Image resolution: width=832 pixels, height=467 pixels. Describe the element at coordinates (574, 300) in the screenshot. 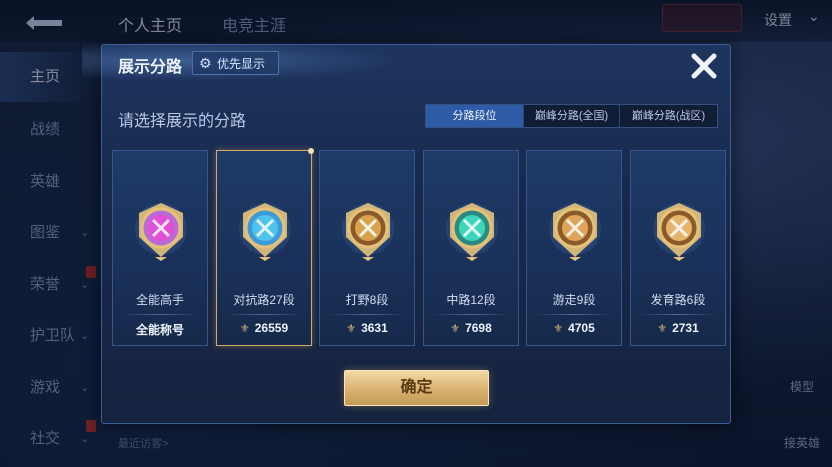

I see `lane-name: 游走9段` at that location.